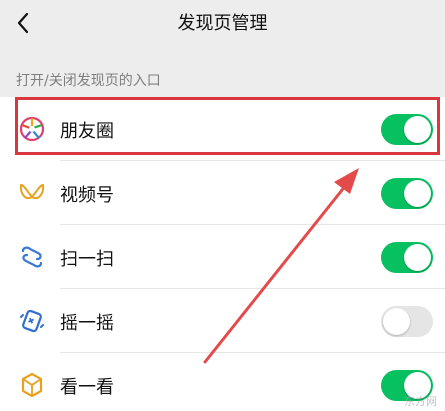 Image resolution: width=445 pixels, height=411 pixels. I want to click on shake-icon, so click(32, 321).